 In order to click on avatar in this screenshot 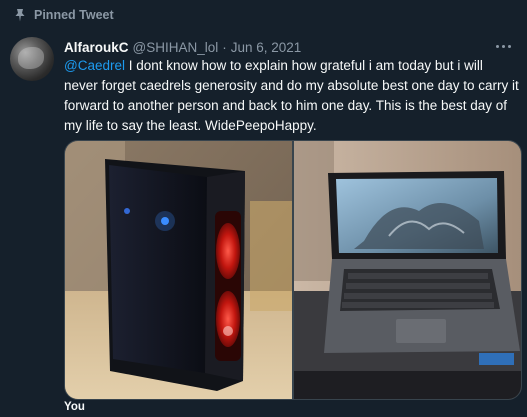, I will do `click(32, 59)`.